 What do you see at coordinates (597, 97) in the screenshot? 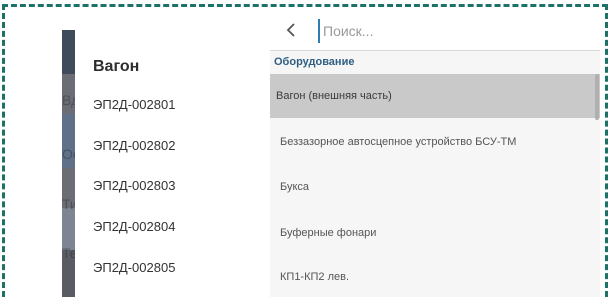
I see `scrollbar` at bounding box center [597, 97].